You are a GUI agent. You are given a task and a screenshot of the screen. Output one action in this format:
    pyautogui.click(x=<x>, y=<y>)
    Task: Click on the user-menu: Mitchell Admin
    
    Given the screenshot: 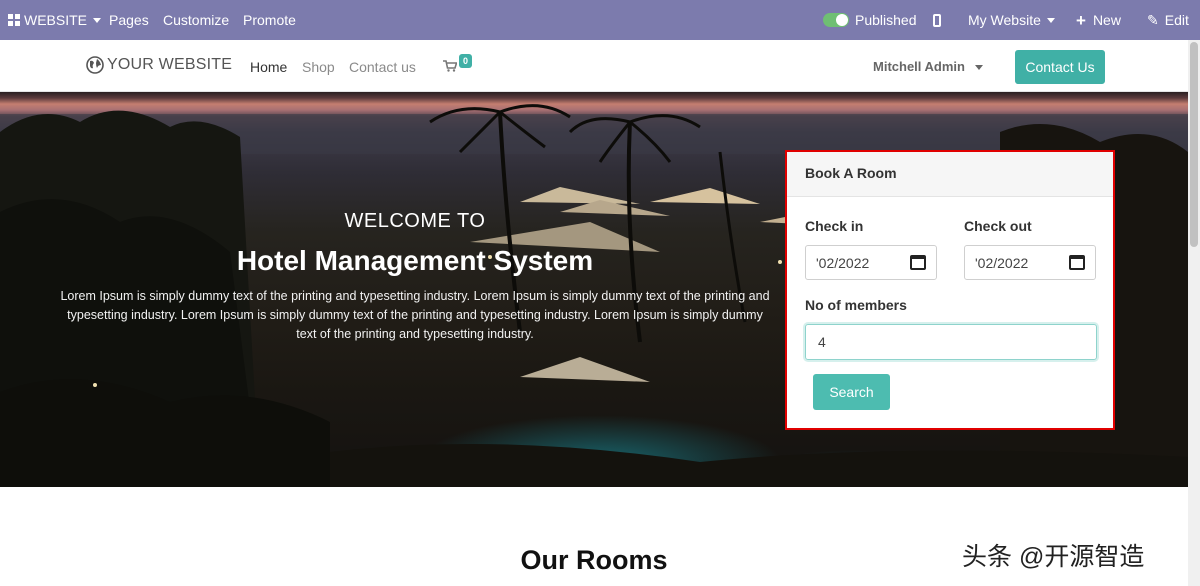 What is the action you would take?
    pyautogui.click(x=928, y=66)
    